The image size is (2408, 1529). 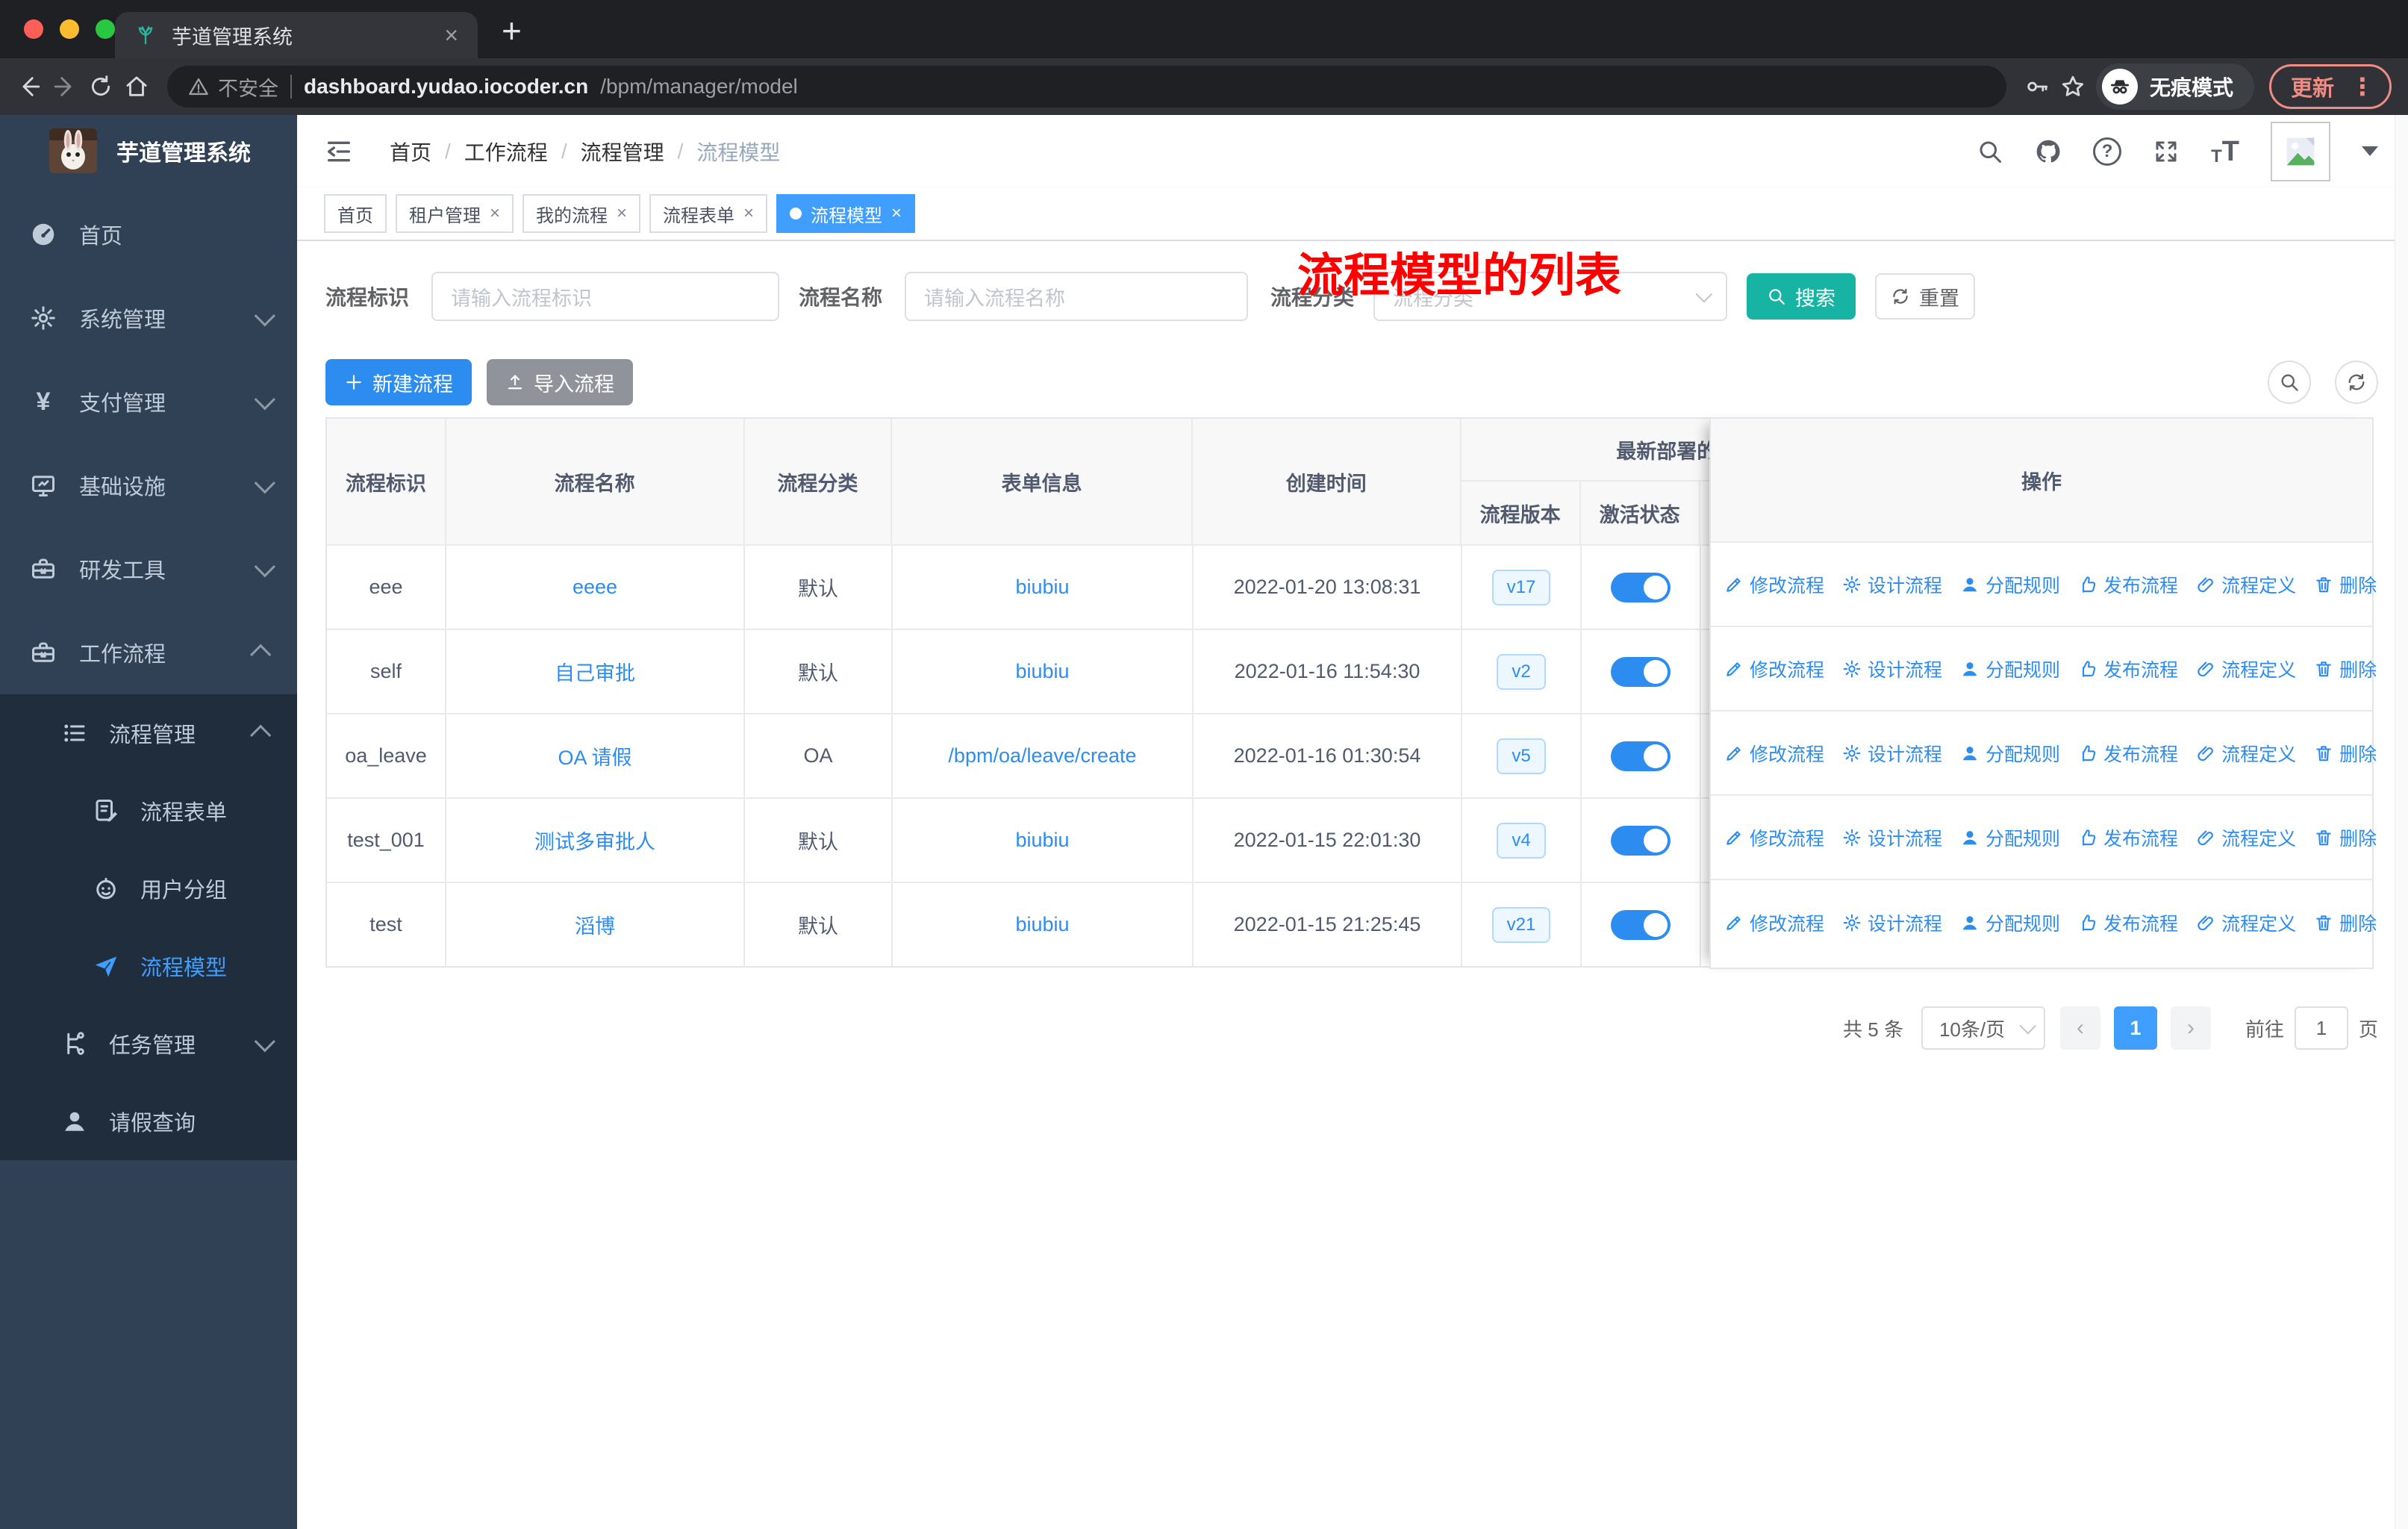 What do you see at coordinates (2401, 822) in the screenshot?
I see `scrollbar-track` at bounding box center [2401, 822].